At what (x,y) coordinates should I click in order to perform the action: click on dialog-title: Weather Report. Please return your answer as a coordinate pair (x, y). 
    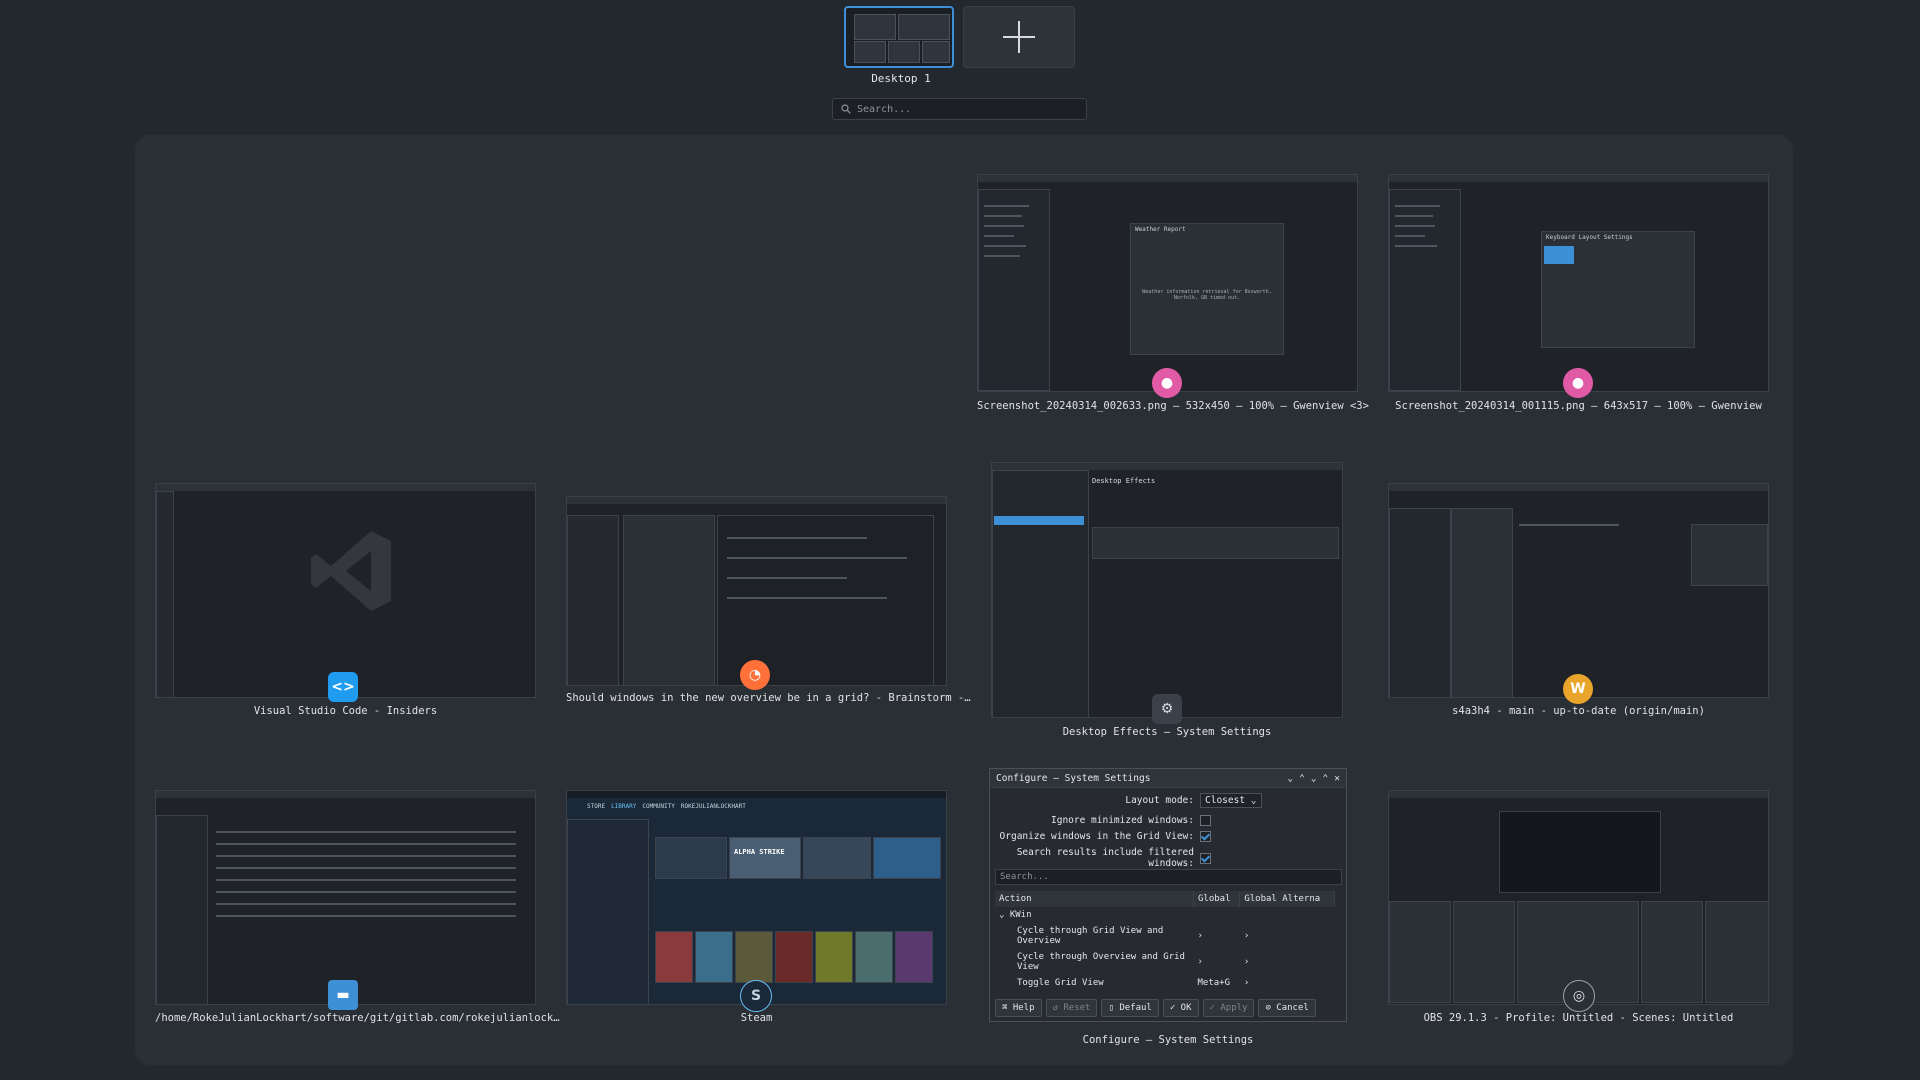
    Looking at the image, I should click on (1160, 229).